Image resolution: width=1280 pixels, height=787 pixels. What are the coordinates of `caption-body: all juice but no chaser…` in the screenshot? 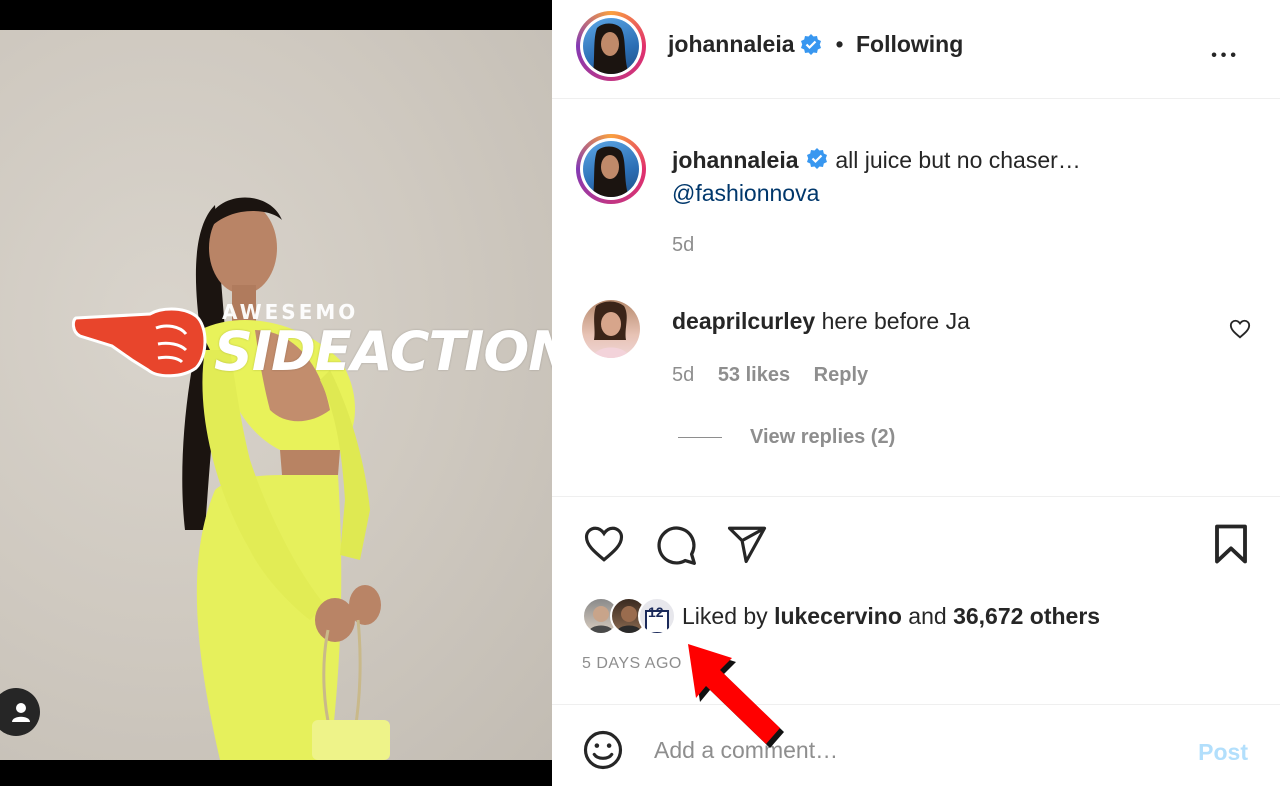 It's located at (958, 160).